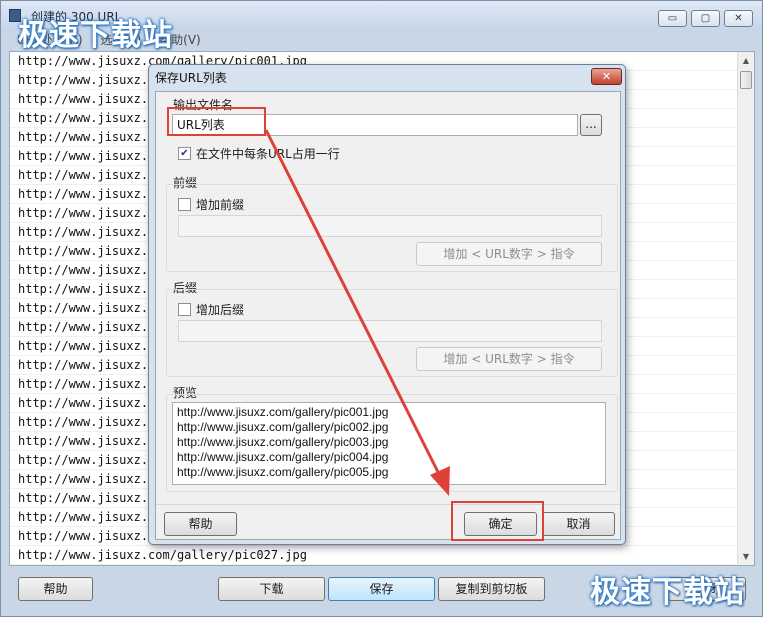 The image size is (763, 617). What do you see at coordinates (283, 412) in the screenshot?
I see `preview-line: http://www.jisuxz.com/gallery/pic001.jpg` at bounding box center [283, 412].